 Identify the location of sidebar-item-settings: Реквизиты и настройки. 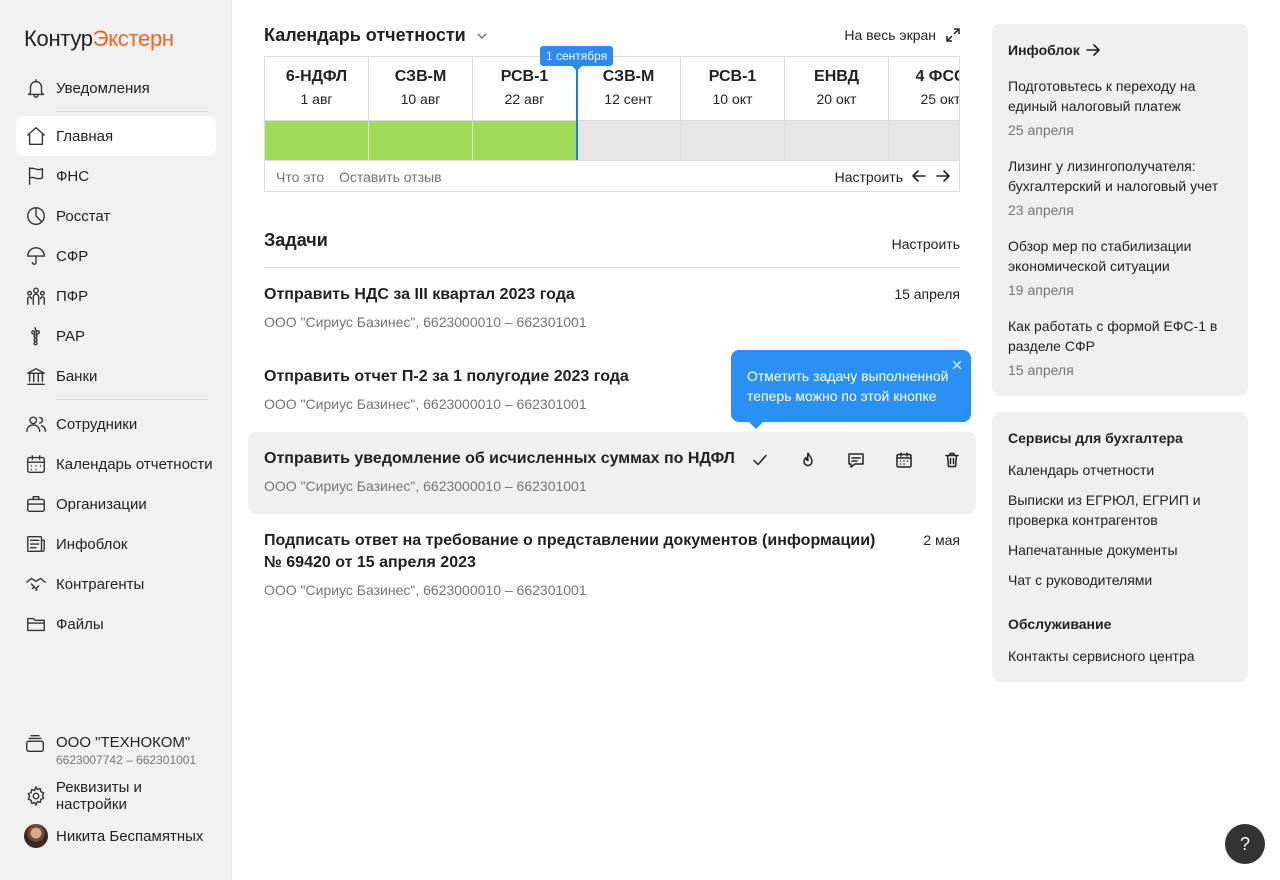
(116, 796).